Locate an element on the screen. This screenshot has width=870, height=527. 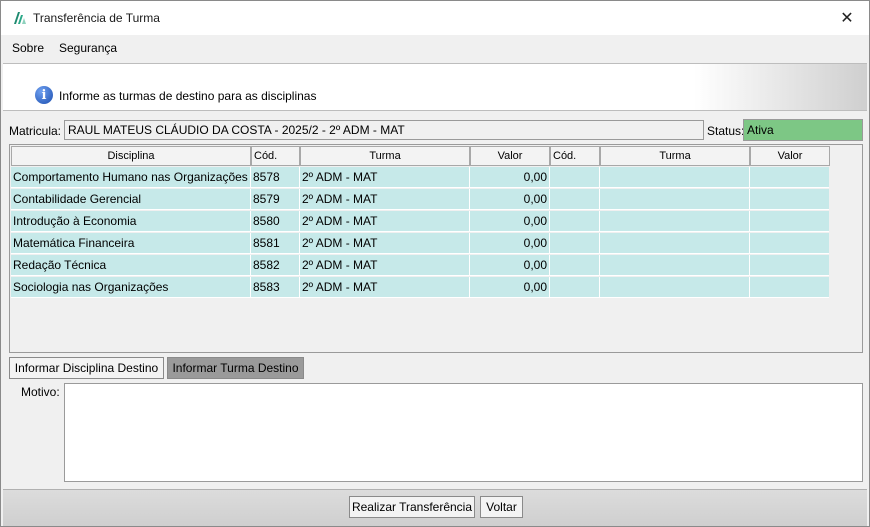
col-header-valor-destino: Valor is located at coordinates (790, 156).